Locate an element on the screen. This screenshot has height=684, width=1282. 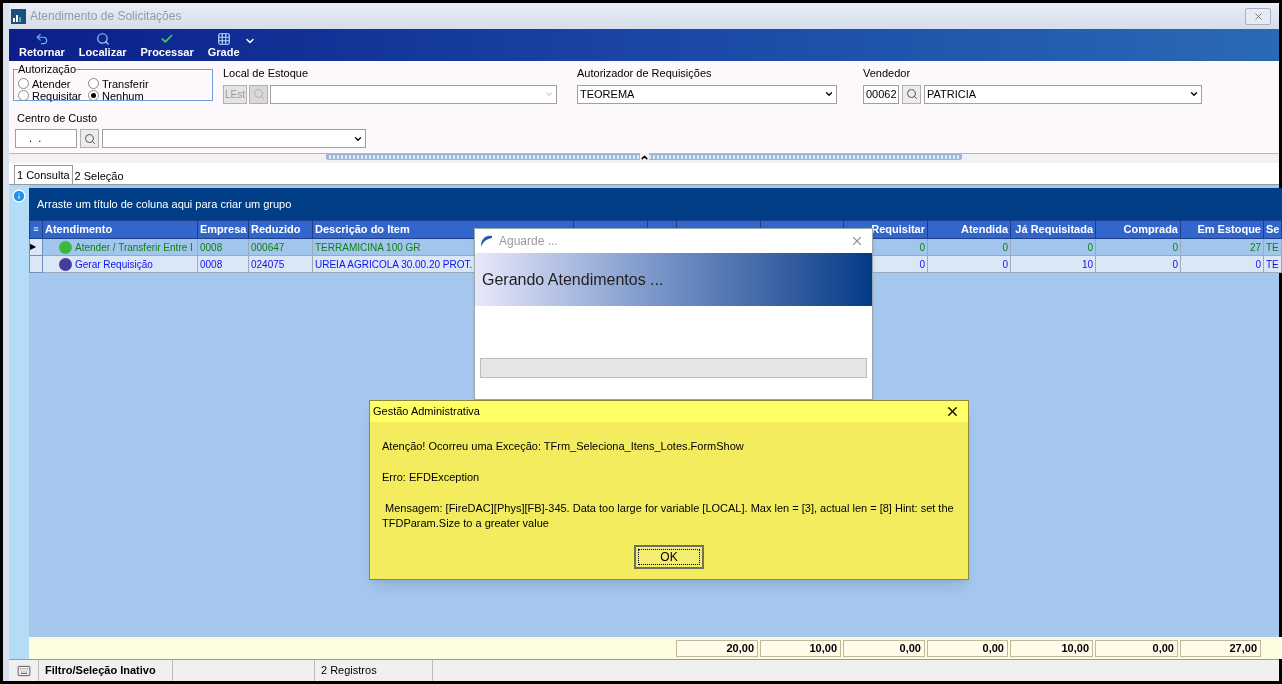
window-title: Atendimento de Solicitações is located at coordinates (106, 16).